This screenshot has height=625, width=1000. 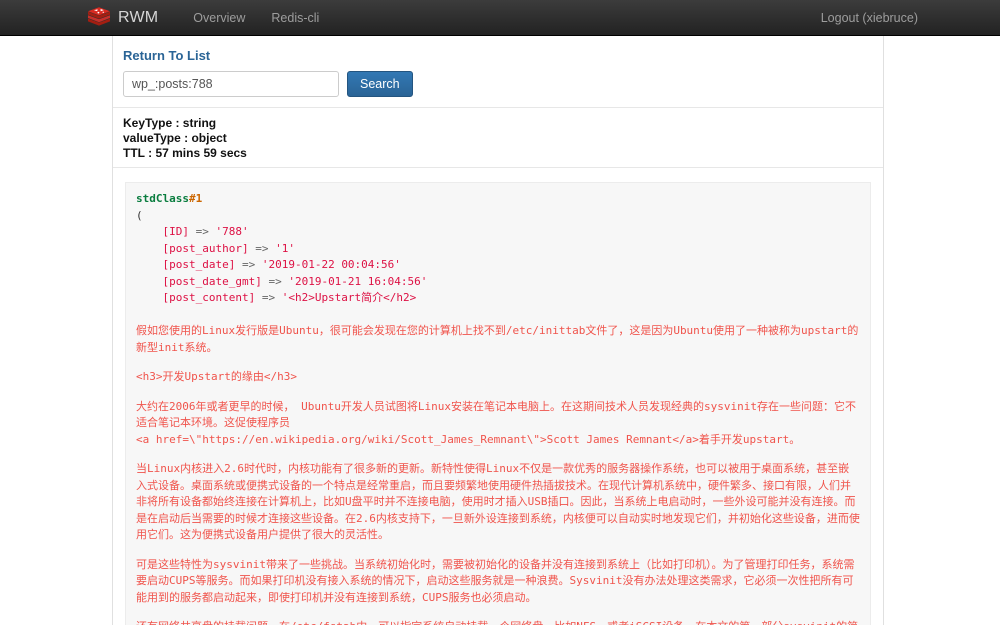 What do you see at coordinates (139, 215) in the screenshot?
I see `dump-open-paren: (` at bounding box center [139, 215].